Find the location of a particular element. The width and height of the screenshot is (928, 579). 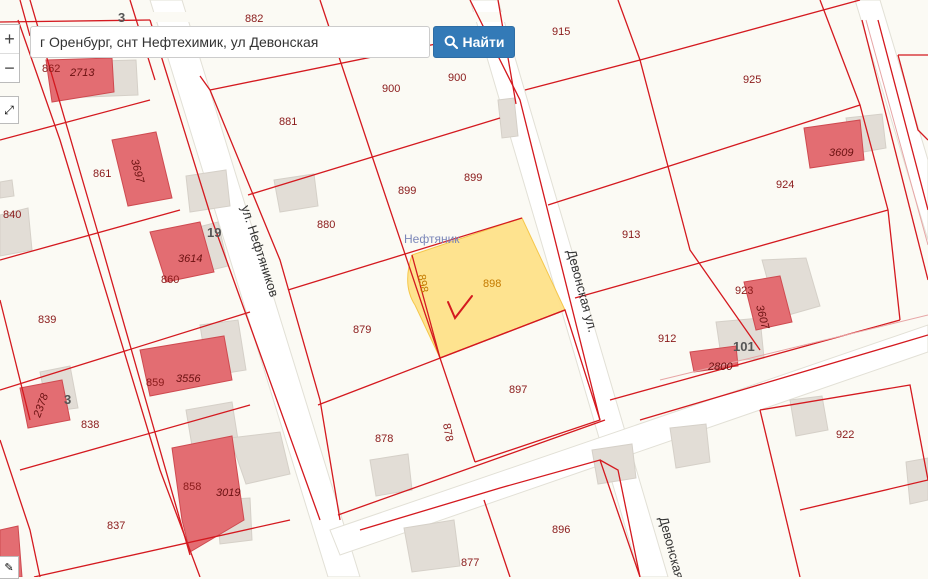

ruler-icon: ✎ is located at coordinates (9, 568).